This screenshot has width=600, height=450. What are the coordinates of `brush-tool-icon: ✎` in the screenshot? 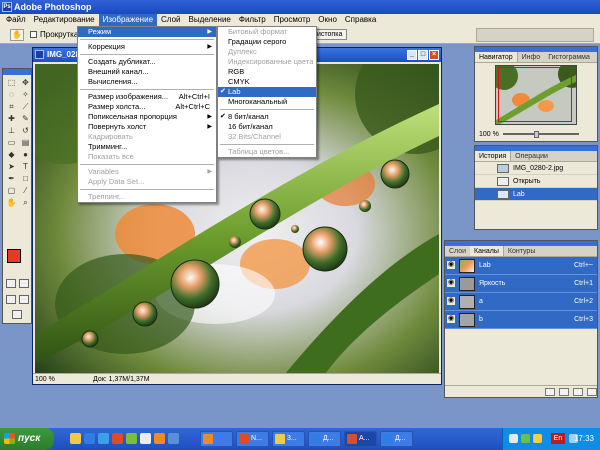 It's located at (25, 118).